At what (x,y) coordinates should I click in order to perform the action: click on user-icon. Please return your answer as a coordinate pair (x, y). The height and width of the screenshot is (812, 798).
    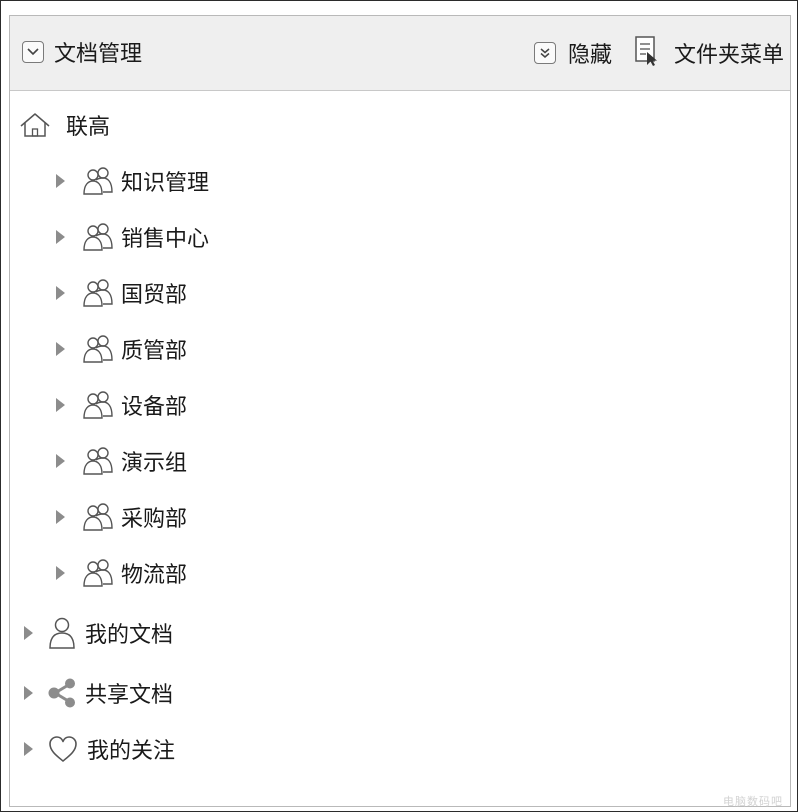
    Looking at the image, I should click on (62, 633).